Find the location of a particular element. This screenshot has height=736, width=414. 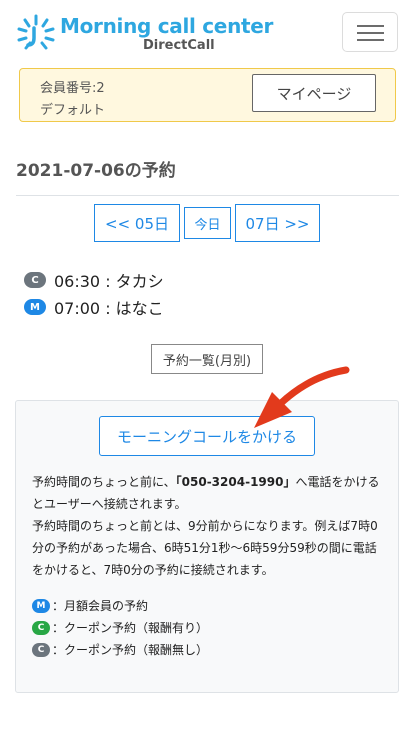

legend-item-coupon-unpaid: C ：クーポン予約（報酬無し） is located at coordinates (120, 649).